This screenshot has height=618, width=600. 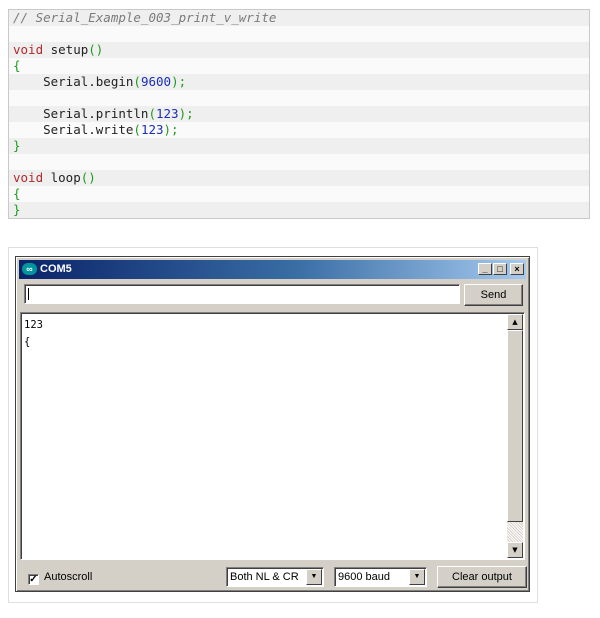 I want to click on code-line: void setup(), so click(x=299, y=50).